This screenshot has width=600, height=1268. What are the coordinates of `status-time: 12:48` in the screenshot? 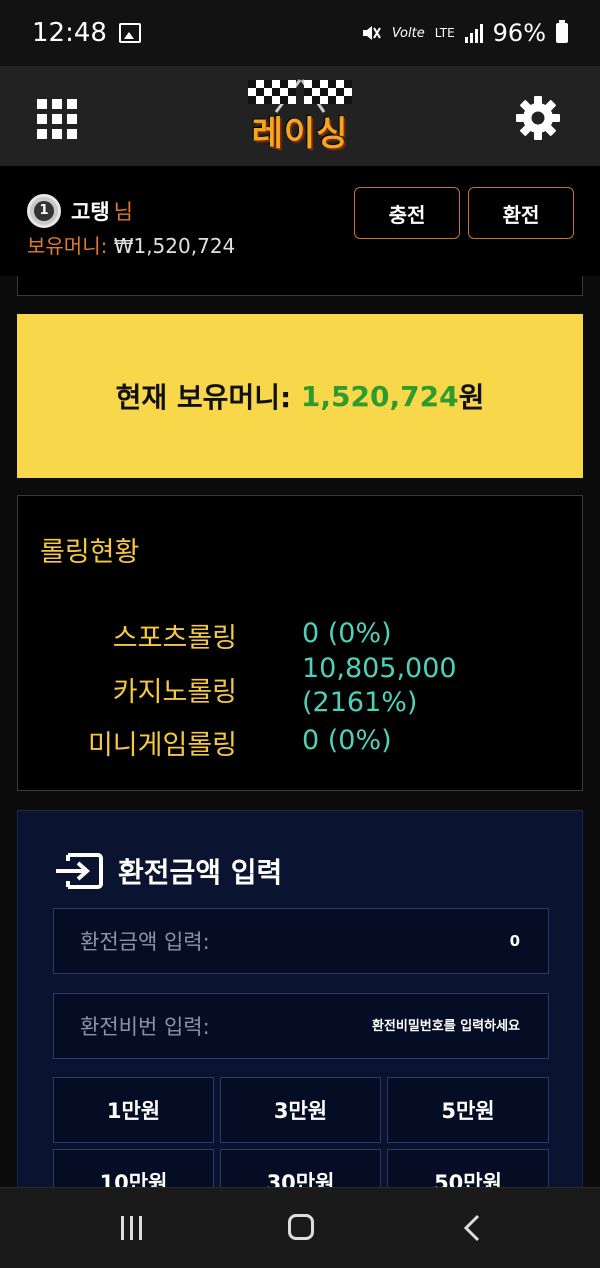 It's located at (69, 33).